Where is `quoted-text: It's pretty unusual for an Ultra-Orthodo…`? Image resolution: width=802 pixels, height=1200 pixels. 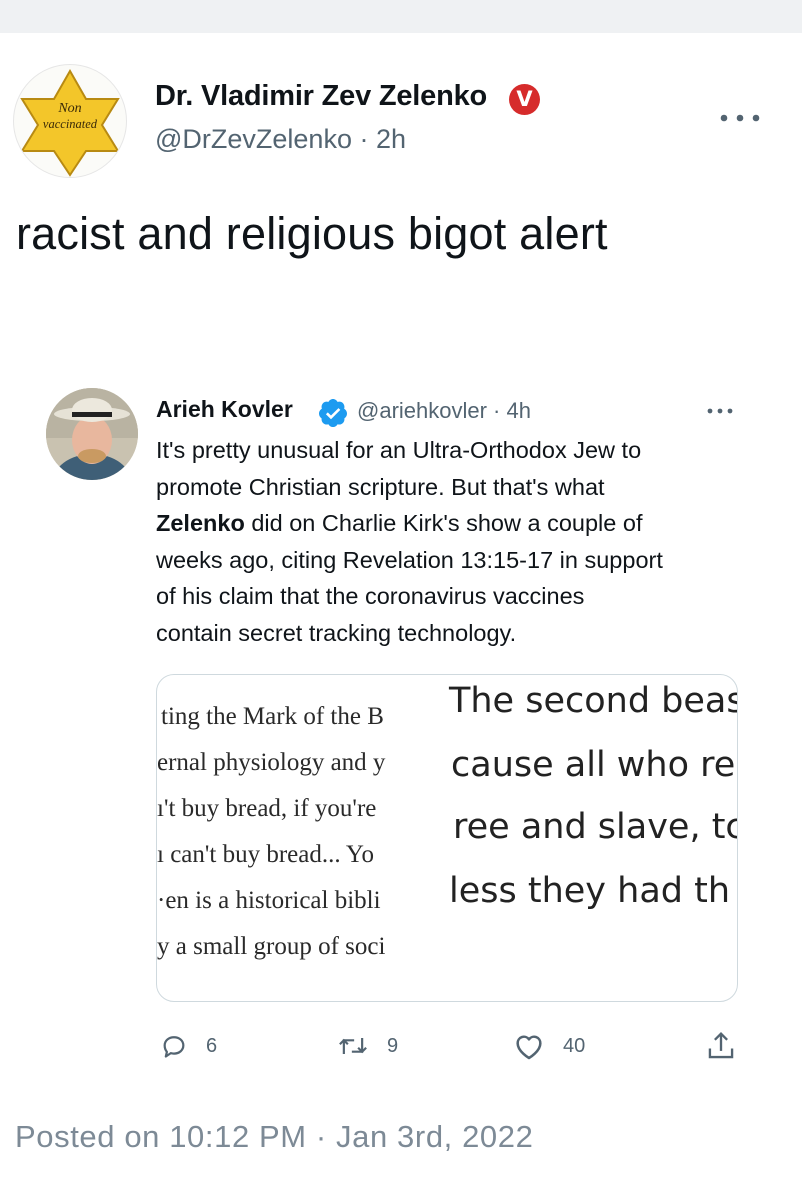
quoted-text: It's pretty unusual for an Ultra-Orthodo… is located at coordinates (456, 541).